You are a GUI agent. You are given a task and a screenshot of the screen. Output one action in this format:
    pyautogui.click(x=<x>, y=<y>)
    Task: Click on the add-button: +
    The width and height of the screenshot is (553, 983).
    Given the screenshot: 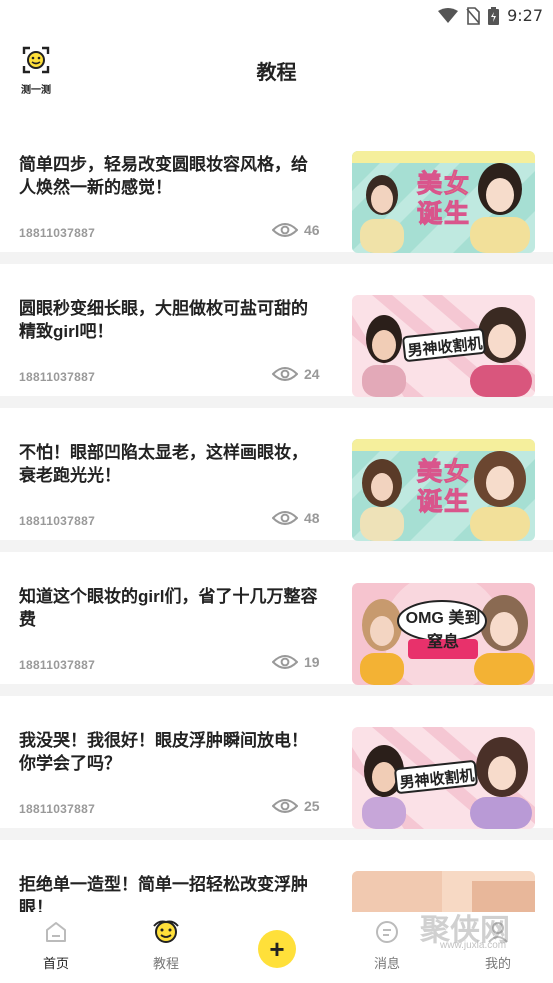 What is the action you would take?
    pyautogui.click(x=277, y=949)
    